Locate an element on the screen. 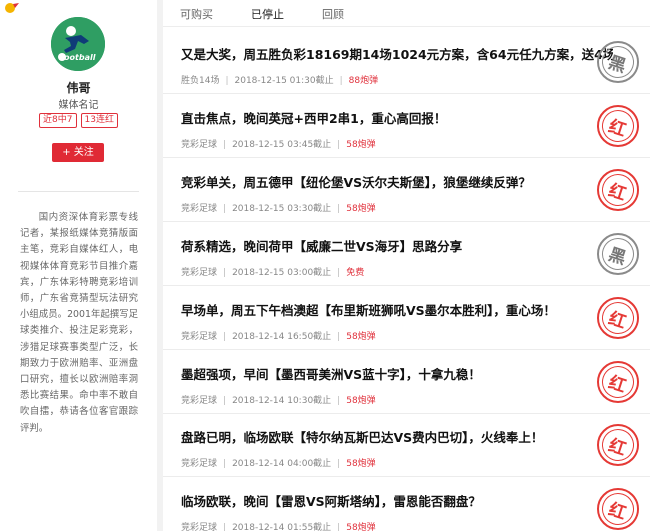  tab-available: 可购买 is located at coordinates (196, 14).